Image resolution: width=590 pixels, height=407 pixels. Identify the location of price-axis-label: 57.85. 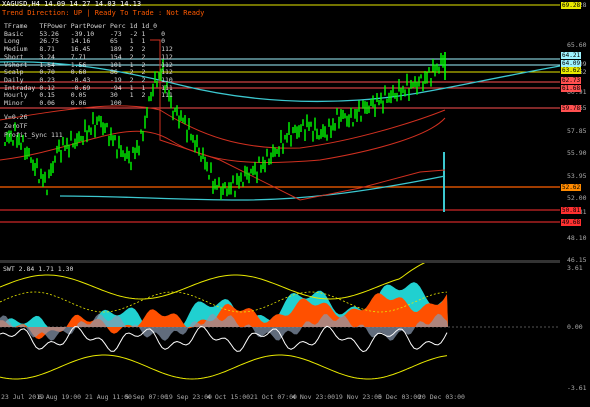
(577, 131).